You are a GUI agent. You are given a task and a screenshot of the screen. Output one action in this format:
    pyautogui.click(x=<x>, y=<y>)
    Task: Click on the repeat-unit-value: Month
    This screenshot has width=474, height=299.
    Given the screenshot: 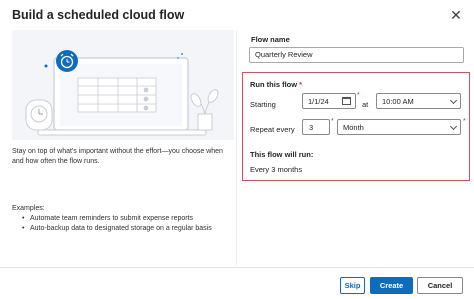 What is the action you would take?
    pyautogui.click(x=353, y=127)
    